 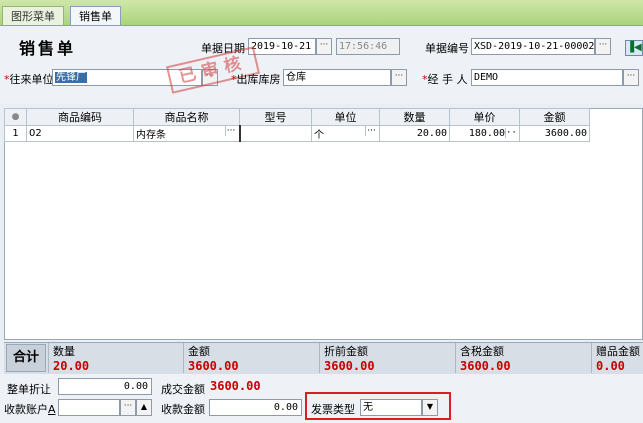 What do you see at coordinates (345, 133) in the screenshot?
I see `cell-unit: 个 ···` at bounding box center [345, 133].